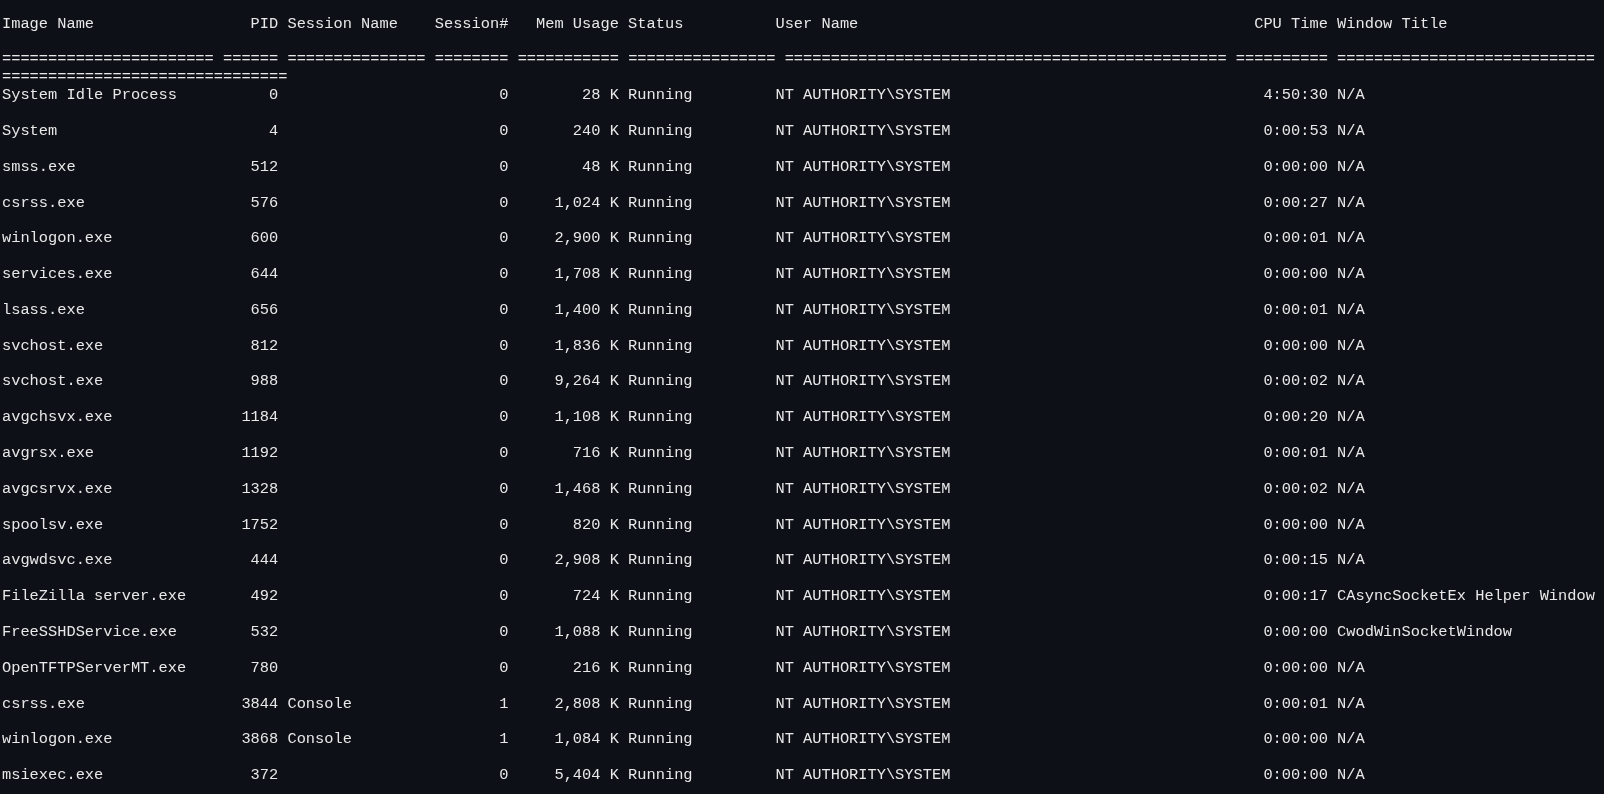 The image size is (1604, 794). I want to click on table-cell: 0:00:02, so click(1295, 381).